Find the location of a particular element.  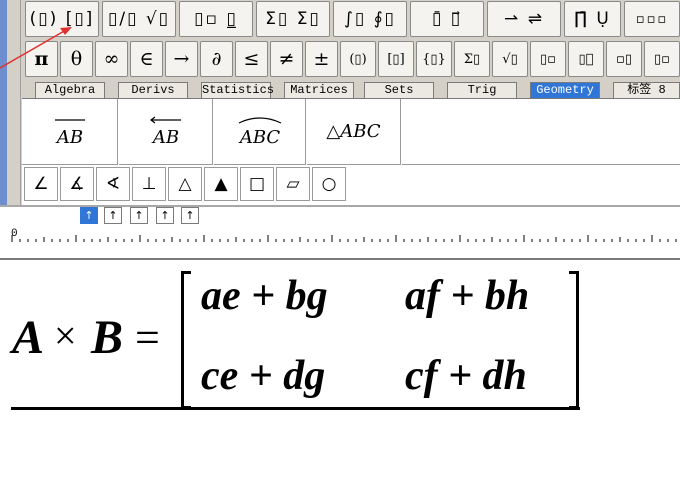

tab-stop-relation: ↑ is located at coordinates (165, 215).